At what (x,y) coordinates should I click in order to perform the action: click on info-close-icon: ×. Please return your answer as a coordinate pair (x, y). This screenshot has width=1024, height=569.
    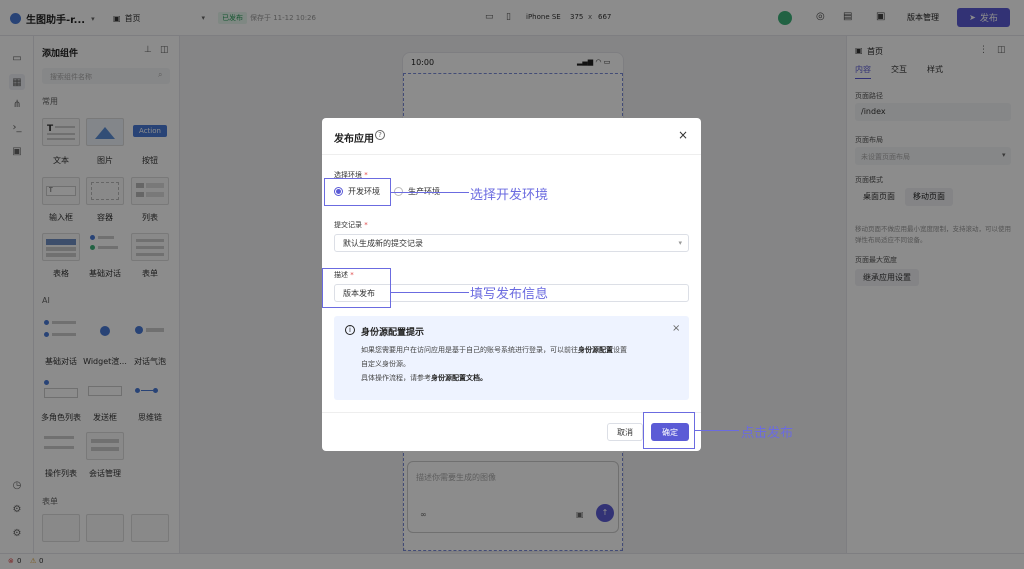
    Looking at the image, I should click on (676, 328).